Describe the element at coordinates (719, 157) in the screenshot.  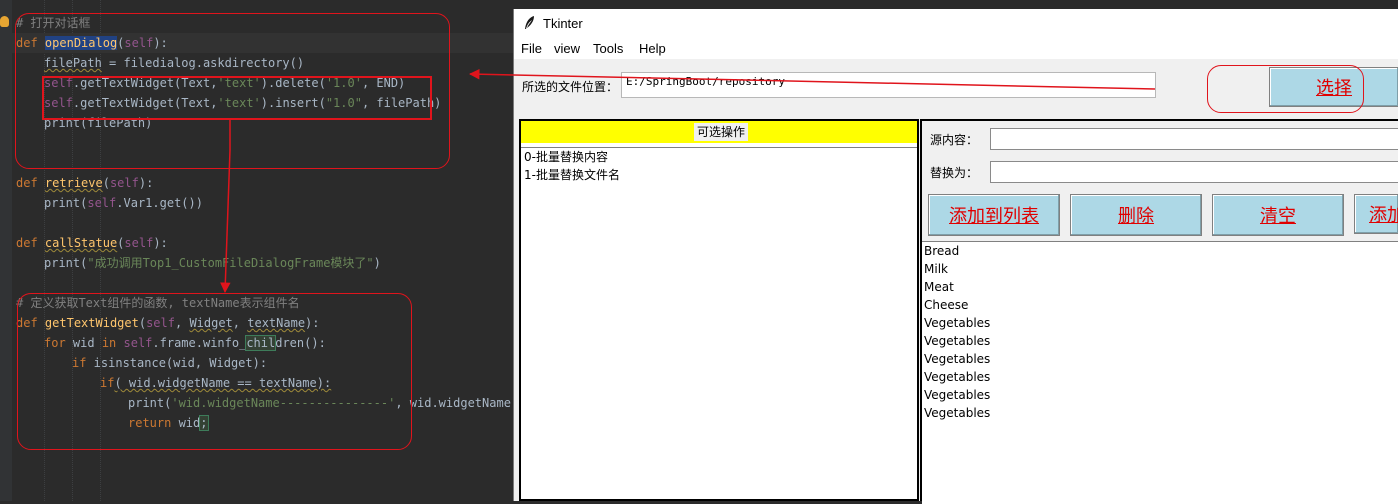
I see `list-item: 0-批量替换内容` at that location.